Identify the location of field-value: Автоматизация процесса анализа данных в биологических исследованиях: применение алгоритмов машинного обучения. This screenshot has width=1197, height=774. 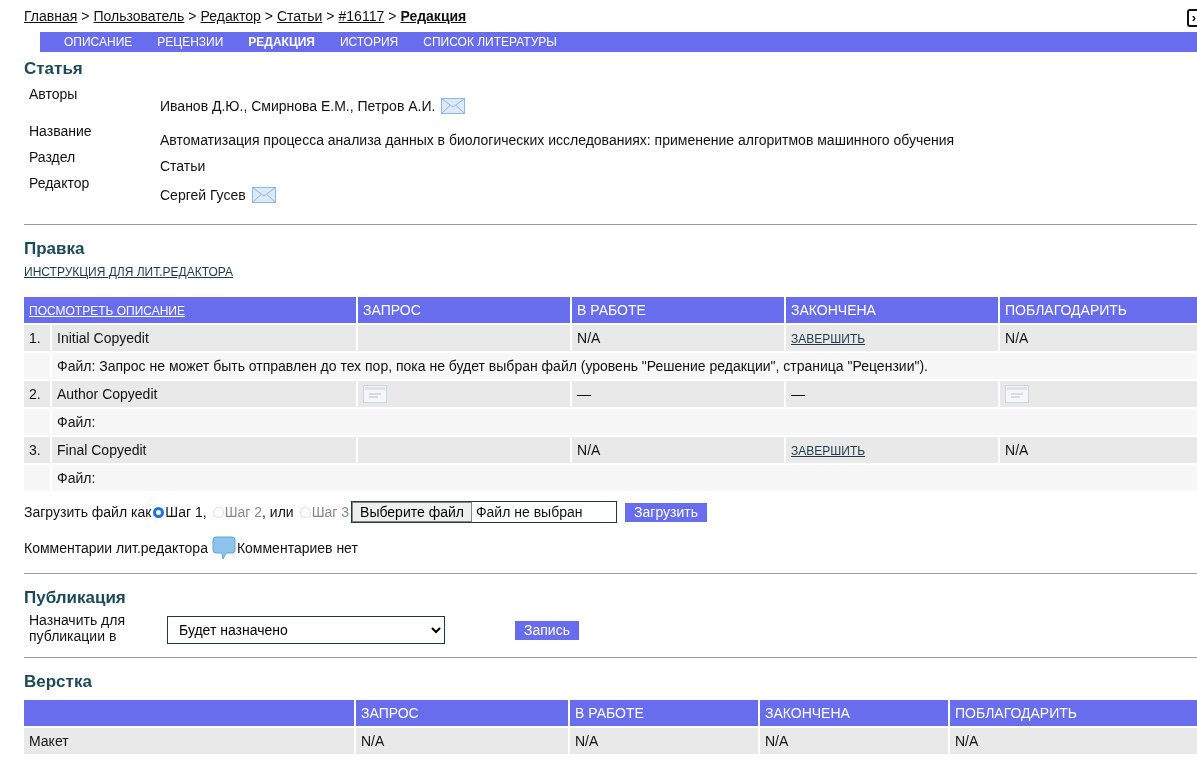
(557, 140).